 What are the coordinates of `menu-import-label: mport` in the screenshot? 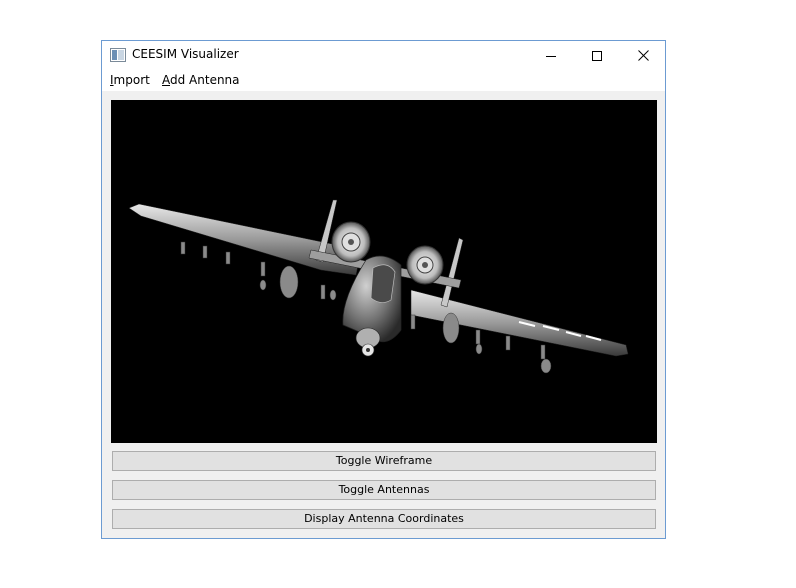 It's located at (131, 80).